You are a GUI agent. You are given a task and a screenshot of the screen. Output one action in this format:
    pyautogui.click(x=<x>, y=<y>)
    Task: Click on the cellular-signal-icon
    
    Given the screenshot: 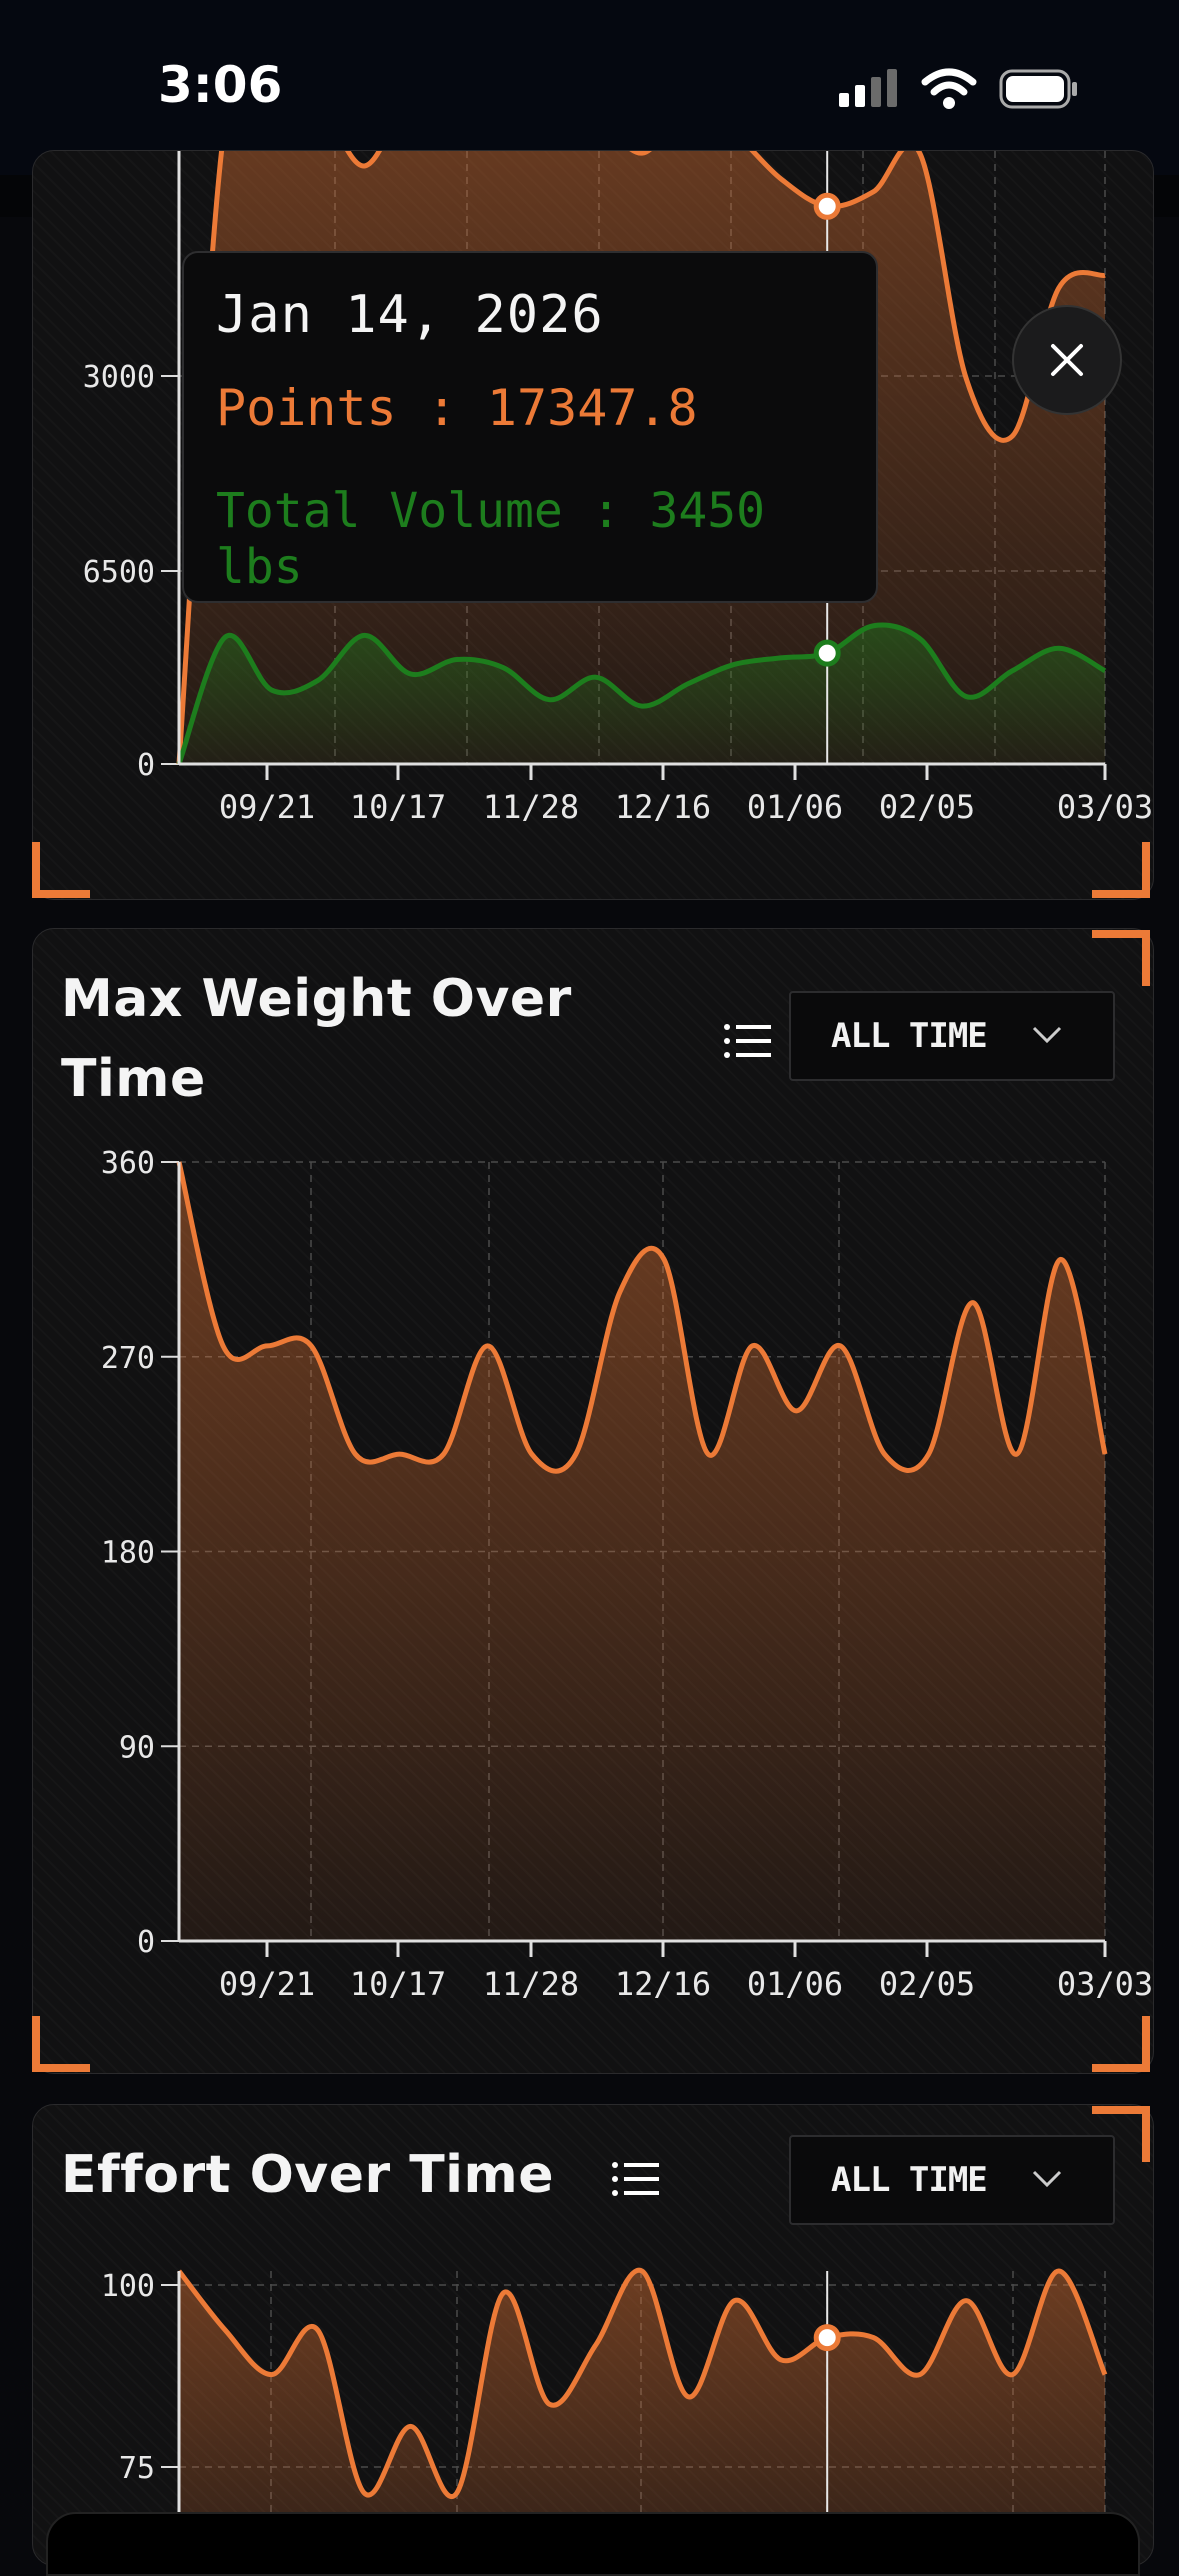 What is the action you would take?
    pyautogui.click(x=868, y=88)
    